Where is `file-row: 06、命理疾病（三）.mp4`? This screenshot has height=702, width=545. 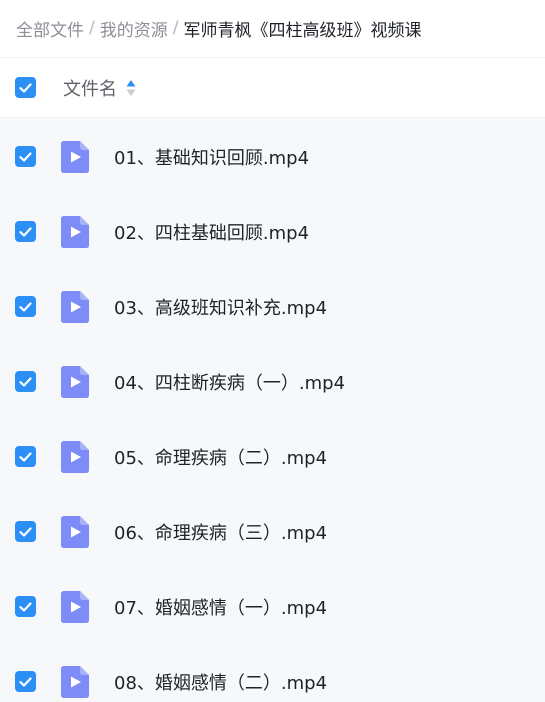 file-row: 06、命理疾病（三）.mp4 is located at coordinates (272, 531).